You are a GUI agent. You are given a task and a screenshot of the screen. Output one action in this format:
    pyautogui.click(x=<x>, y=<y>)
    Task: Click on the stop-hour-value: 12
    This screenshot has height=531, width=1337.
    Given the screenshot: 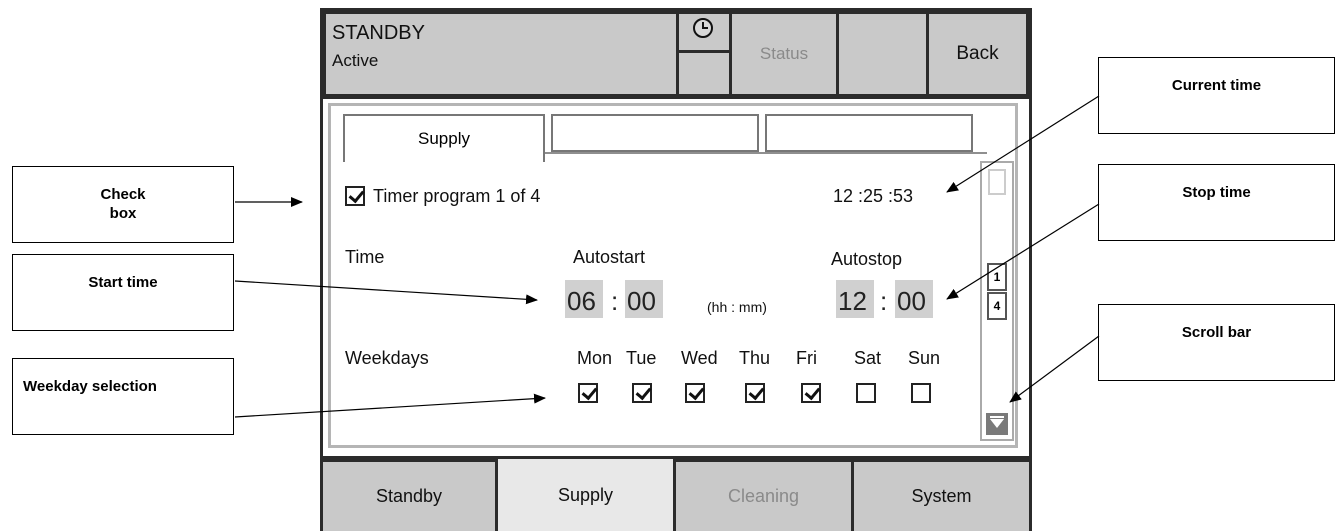 What is the action you would take?
    pyautogui.click(x=852, y=301)
    